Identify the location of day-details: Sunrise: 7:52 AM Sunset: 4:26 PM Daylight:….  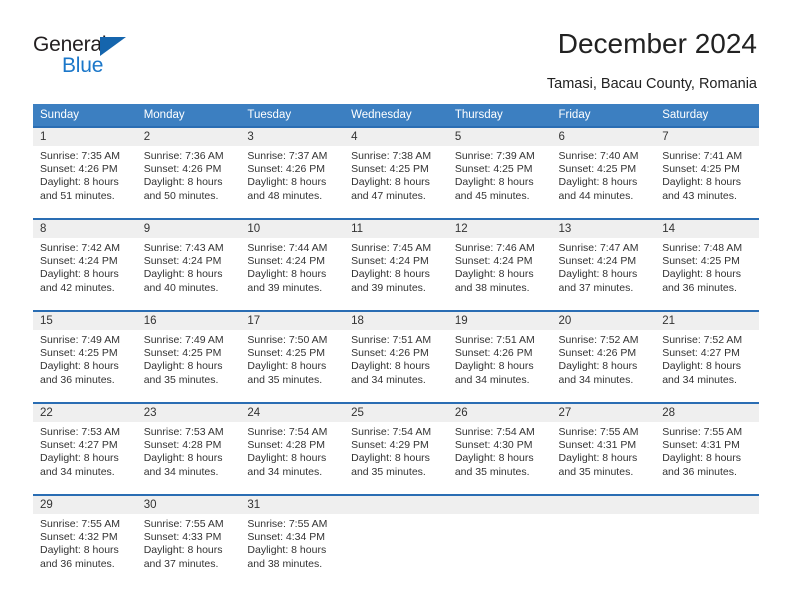
(604, 366).